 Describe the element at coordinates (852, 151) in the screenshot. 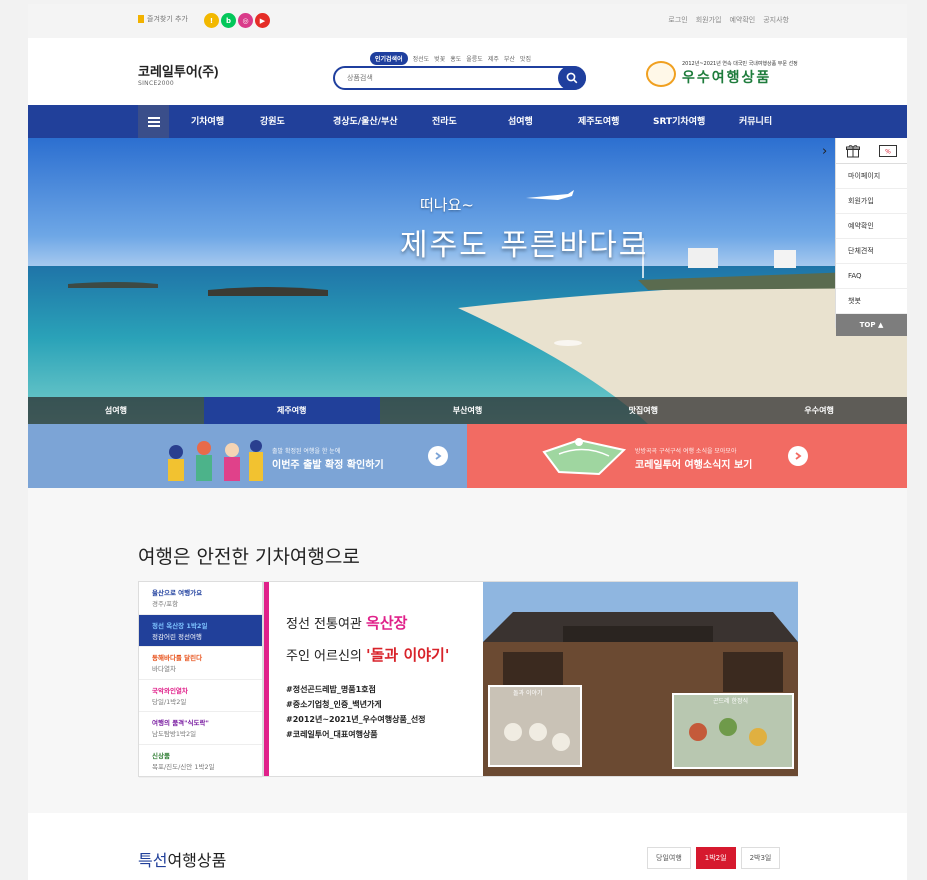

I see `gift-icon` at that location.